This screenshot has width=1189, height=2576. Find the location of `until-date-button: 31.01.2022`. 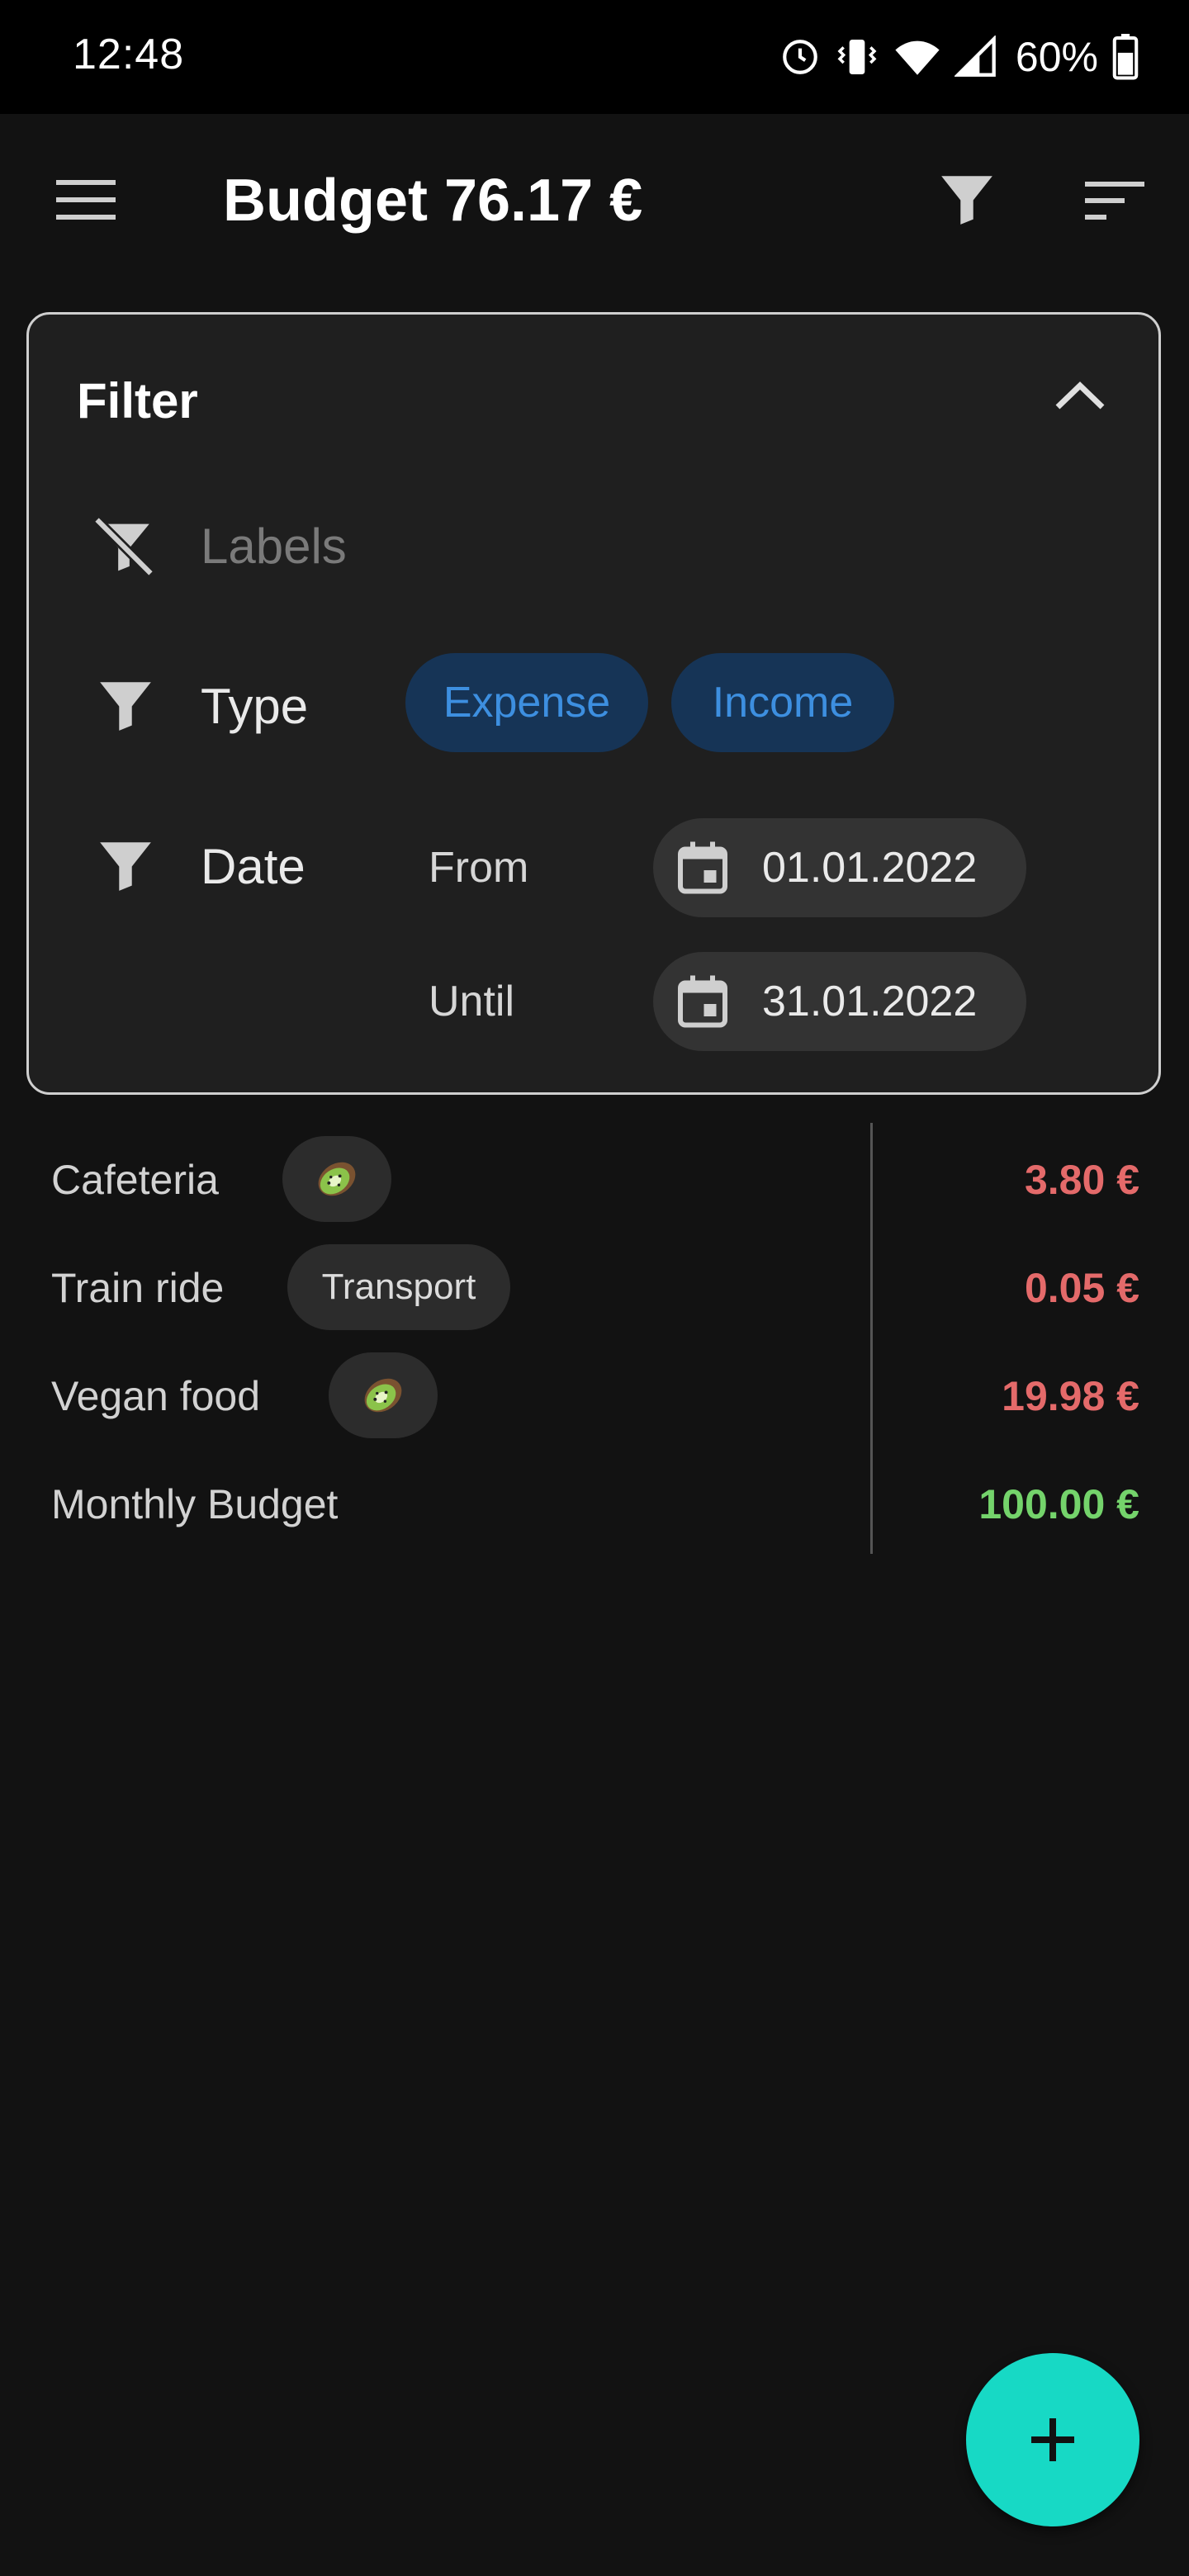

until-date-button: 31.01.2022 is located at coordinates (839, 1001).